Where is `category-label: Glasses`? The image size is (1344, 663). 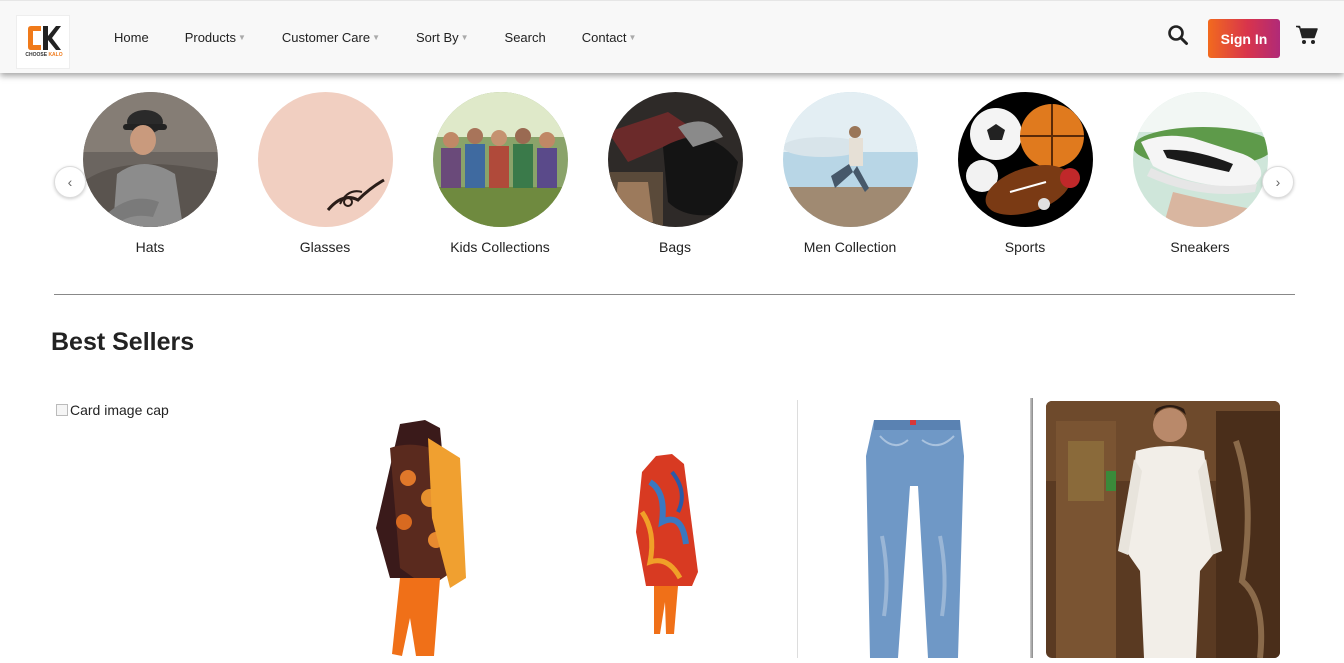 category-label: Glasses is located at coordinates (325, 247).